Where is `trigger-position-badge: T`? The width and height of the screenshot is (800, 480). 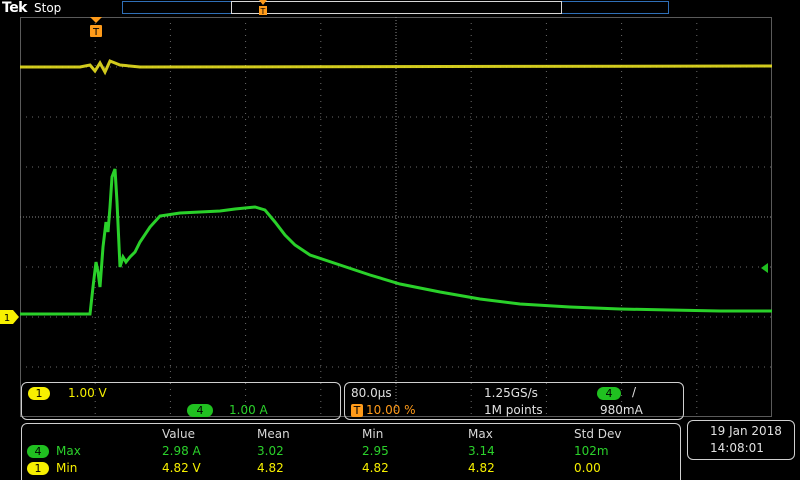 trigger-position-badge: T is located at coordinates (357, 410).